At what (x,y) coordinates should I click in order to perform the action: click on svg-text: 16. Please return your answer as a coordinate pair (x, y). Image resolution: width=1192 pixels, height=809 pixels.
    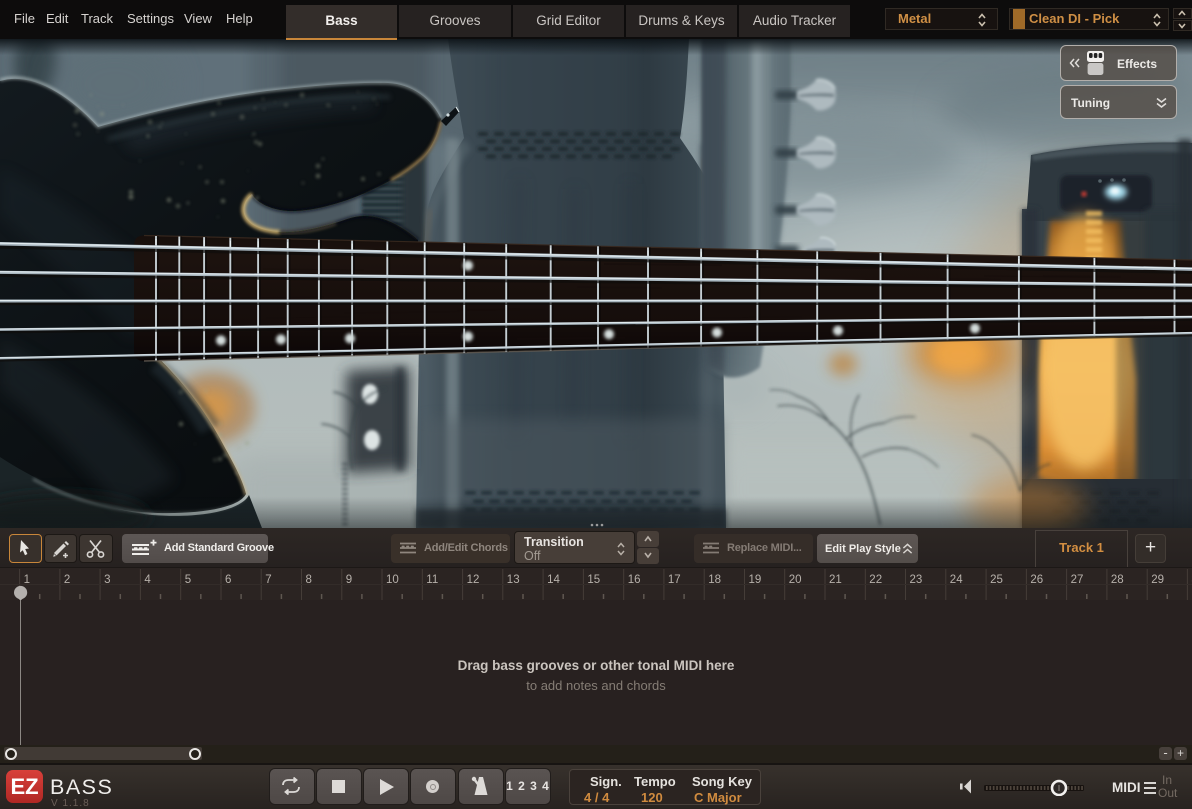
    Looking at the image, I should click on (634, 580).